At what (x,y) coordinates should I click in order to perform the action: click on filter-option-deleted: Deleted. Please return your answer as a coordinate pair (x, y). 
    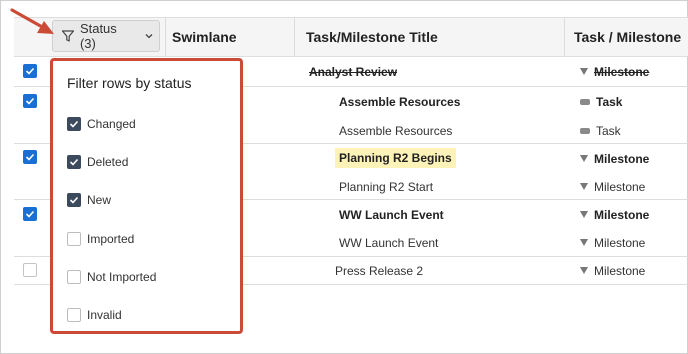
    Looking at the image, I should click on (97, 162).